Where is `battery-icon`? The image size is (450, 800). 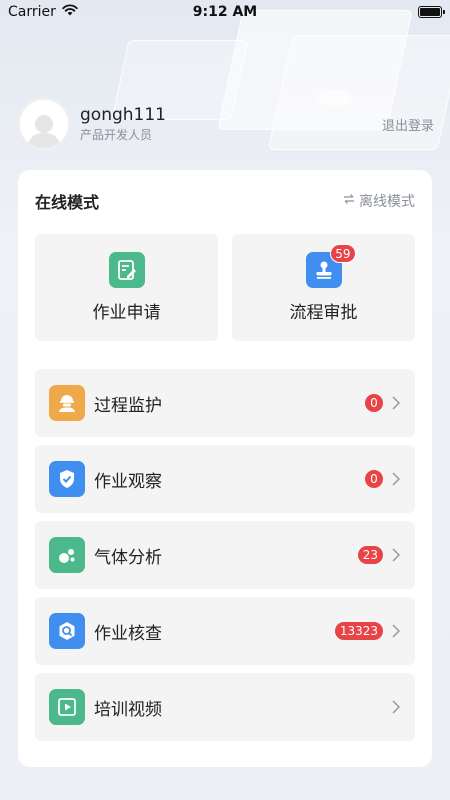
battery-icon is located at coordinates (431, 12).